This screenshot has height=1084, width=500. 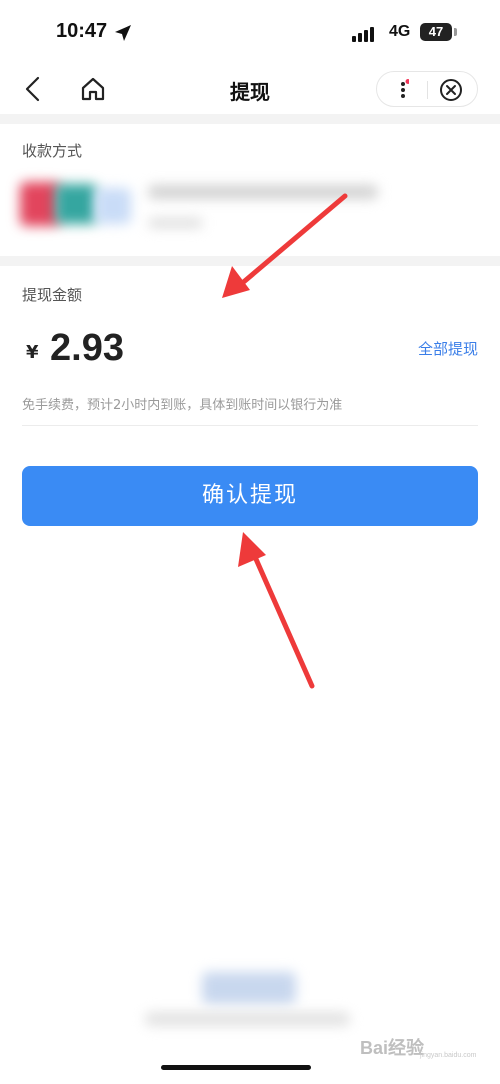 What do you see at coordinates (250, 425) in the screenshot?
I see `amount-divider` at bounding box center [250, 425].